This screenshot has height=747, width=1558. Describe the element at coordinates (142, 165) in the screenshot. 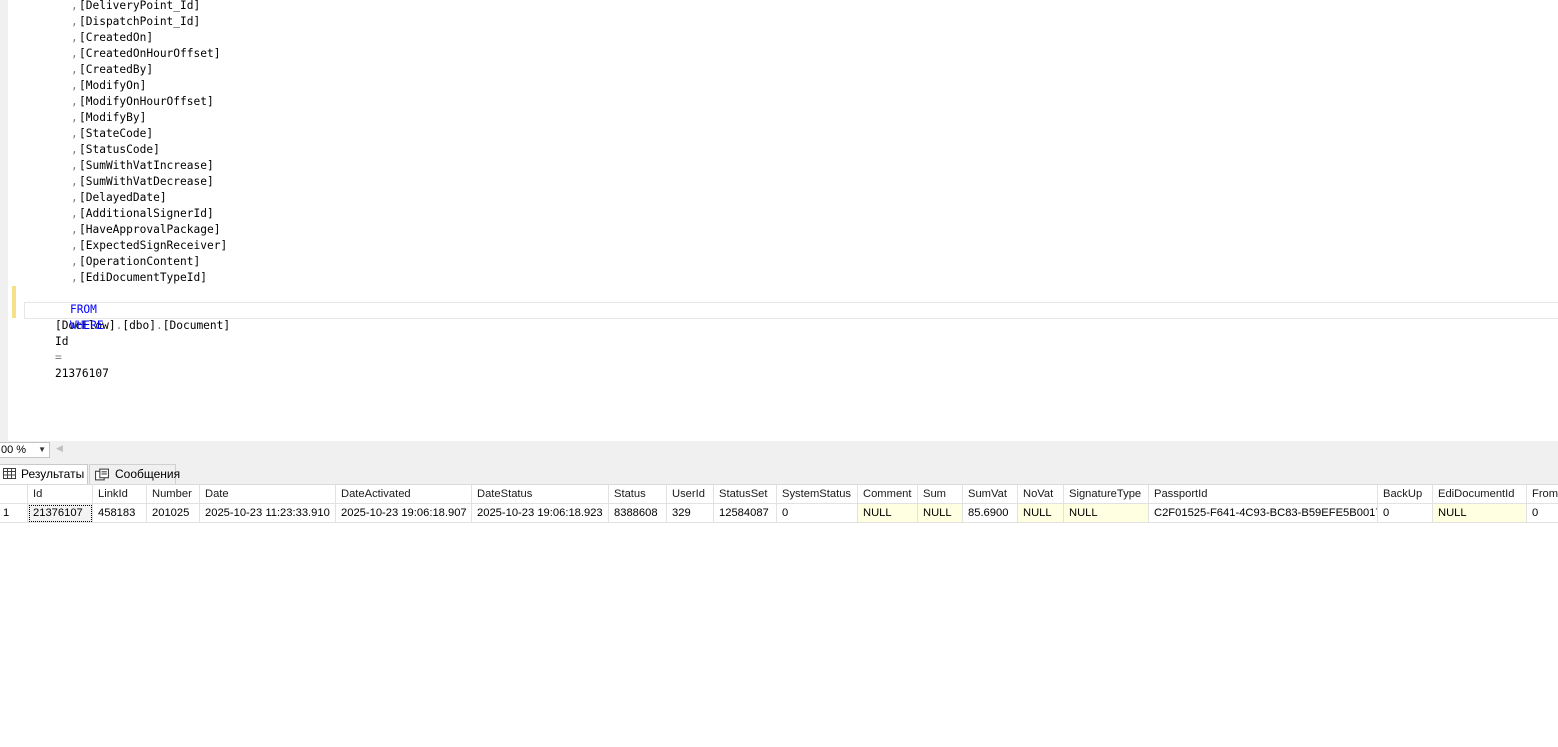

I see `code-line: ,[SumWithVatIncrease]` at that location.